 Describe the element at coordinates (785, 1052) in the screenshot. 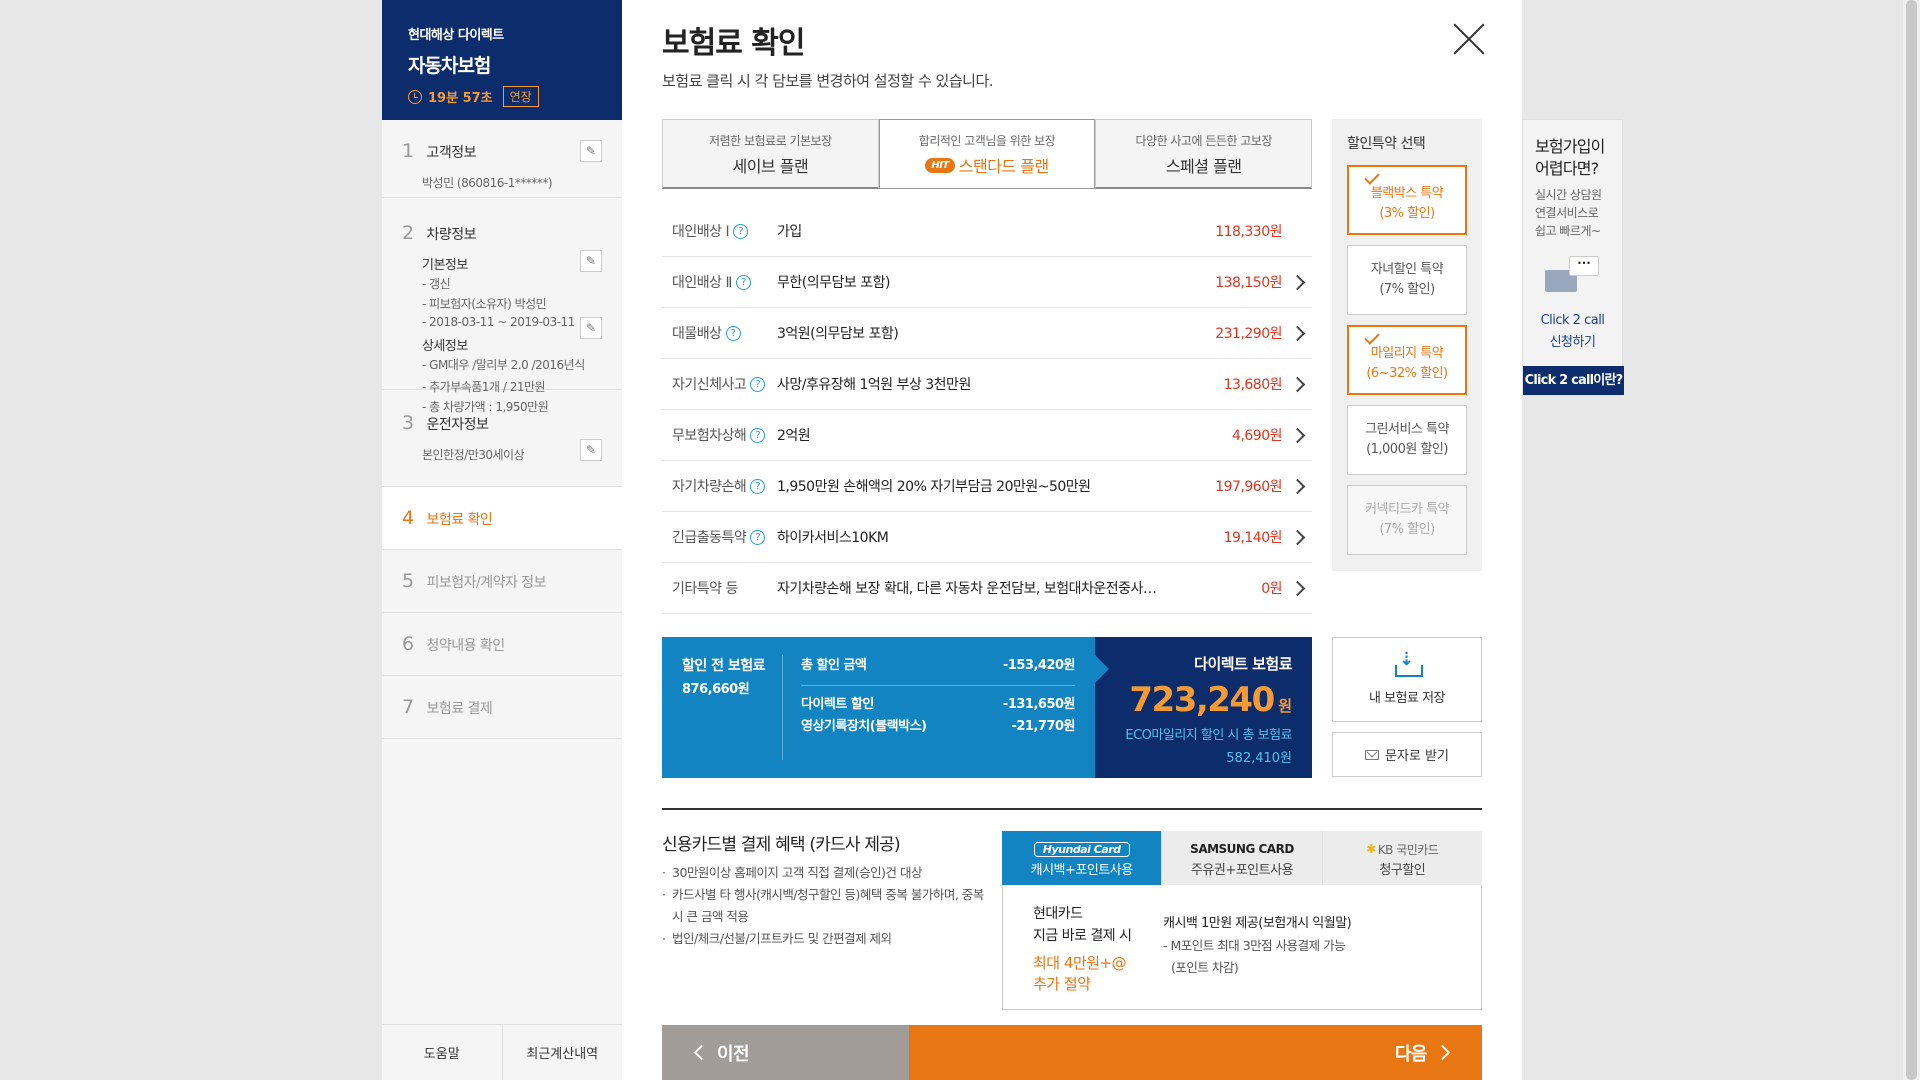

I see `prev-button: 이전` at that location.